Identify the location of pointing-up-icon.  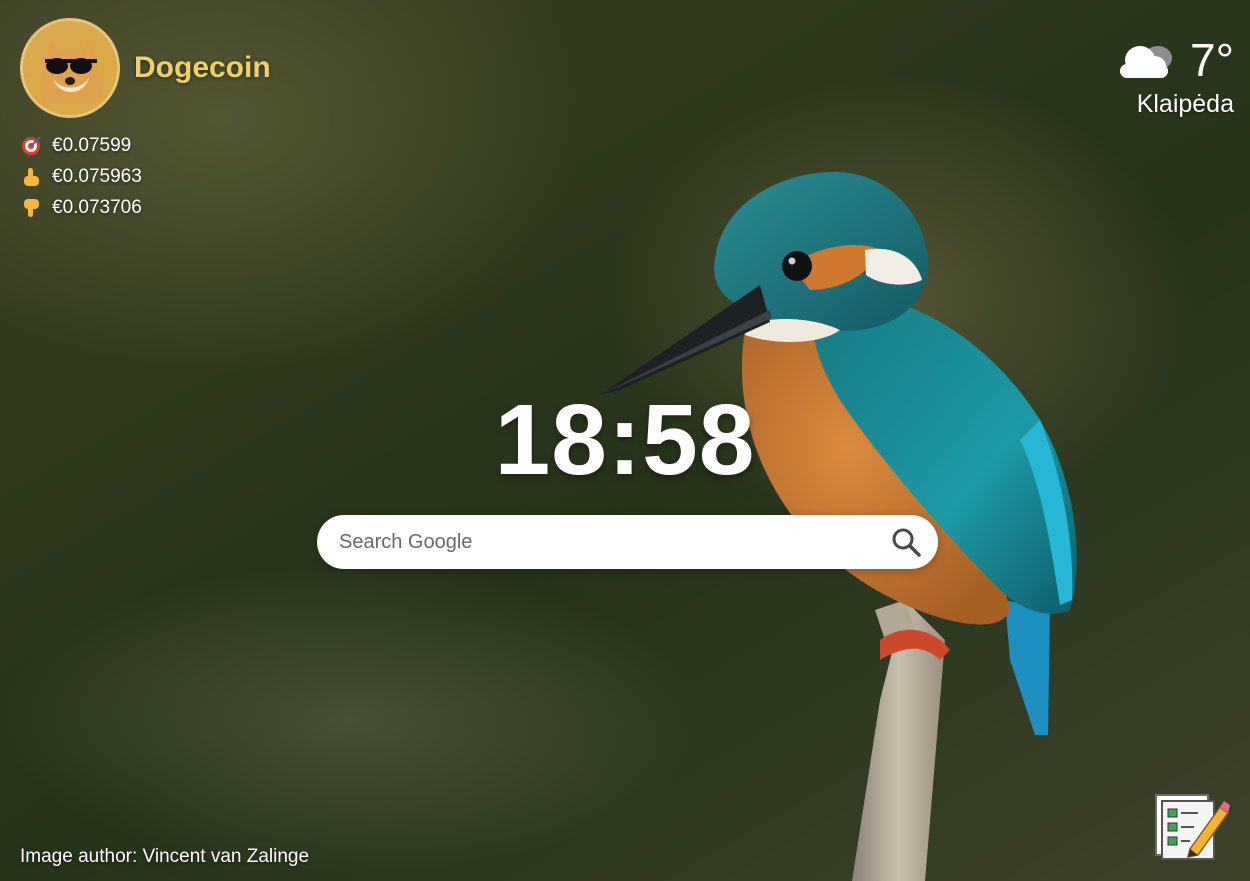
(31, 177).